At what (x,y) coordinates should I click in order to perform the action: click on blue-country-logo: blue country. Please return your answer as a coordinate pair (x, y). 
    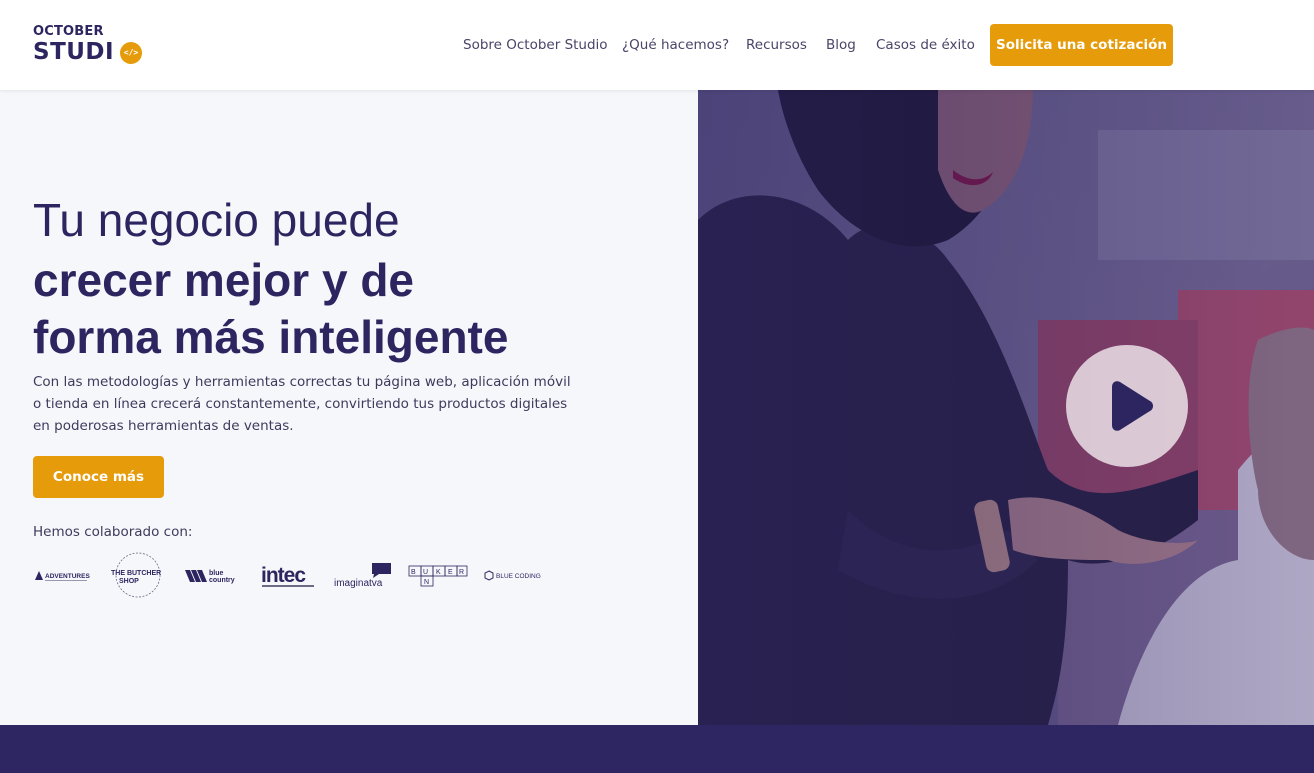
    Looking at the image, I should click on (214, 575).